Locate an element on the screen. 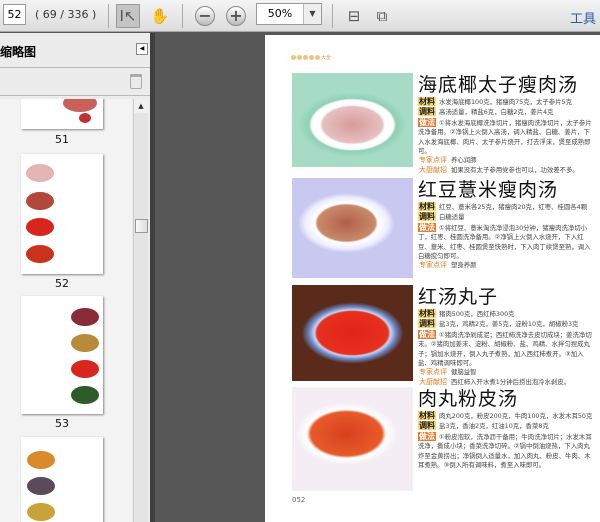  field-text: 塑身养颜 is located at coordinates (464, 265).